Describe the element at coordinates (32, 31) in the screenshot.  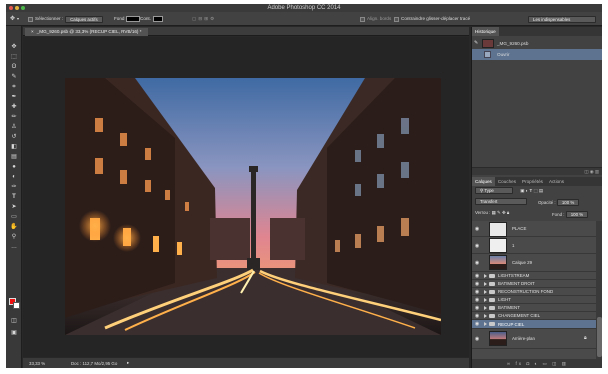
I see `close-tab-icon: ×` at that location.